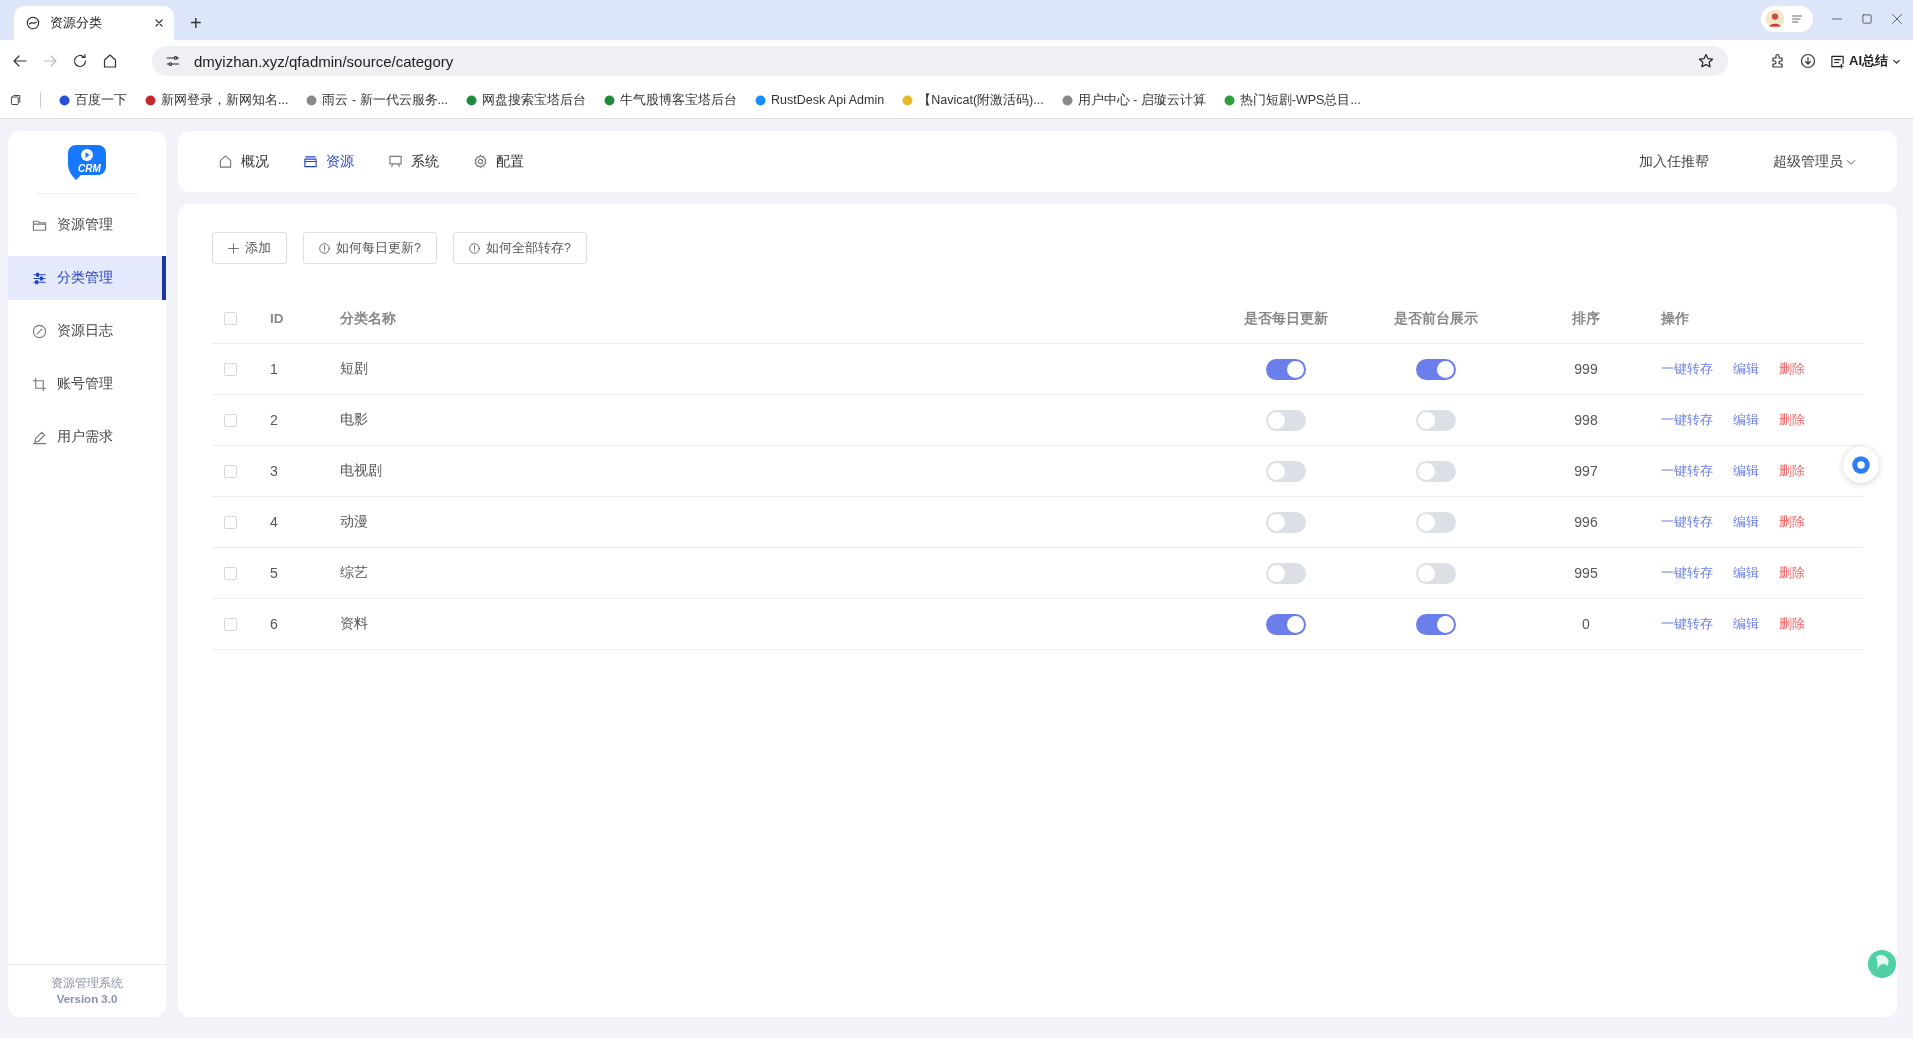  What do you see at coordinates (87, 225) in the screenshot?
I see `sidebar-item: 资源管理` at bounding box center [87, 225].